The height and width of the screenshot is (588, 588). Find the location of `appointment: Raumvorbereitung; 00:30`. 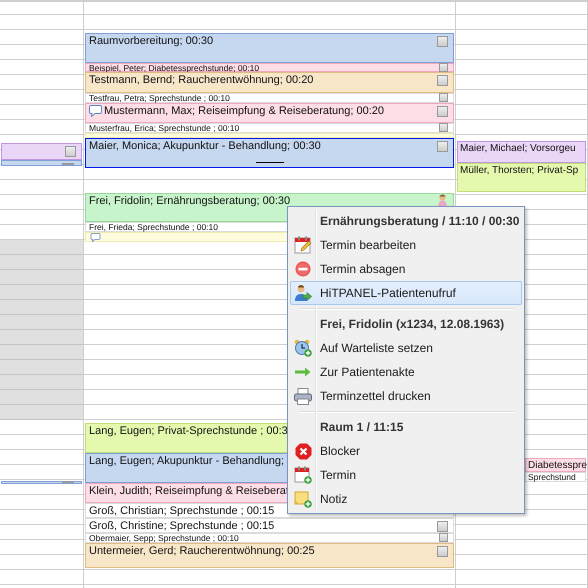

appointment: Raumvorbereitung; 00:30 is located at coordinates (269, 48).